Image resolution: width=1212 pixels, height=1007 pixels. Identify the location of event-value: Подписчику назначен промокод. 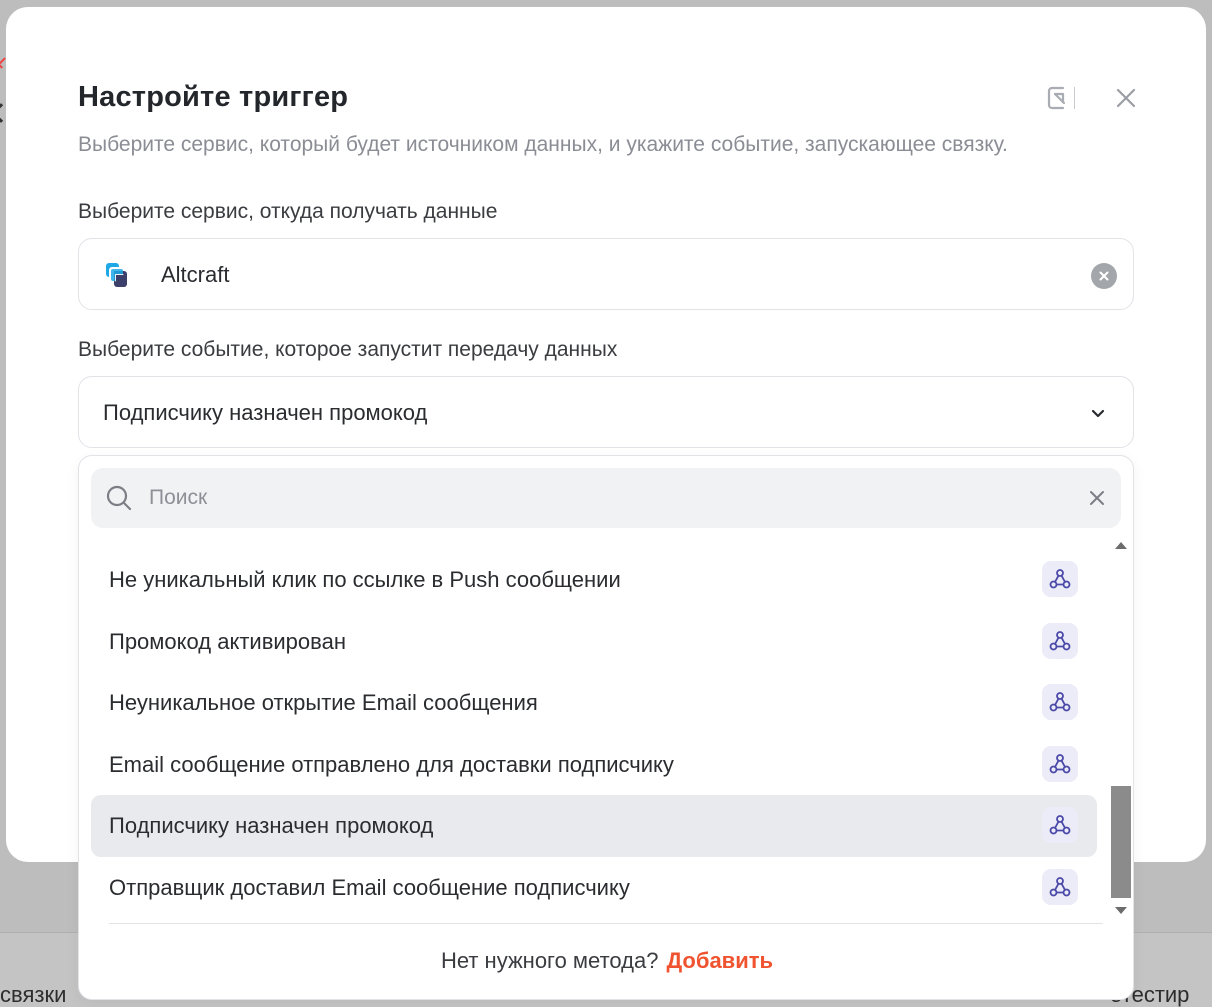
(265, 412).